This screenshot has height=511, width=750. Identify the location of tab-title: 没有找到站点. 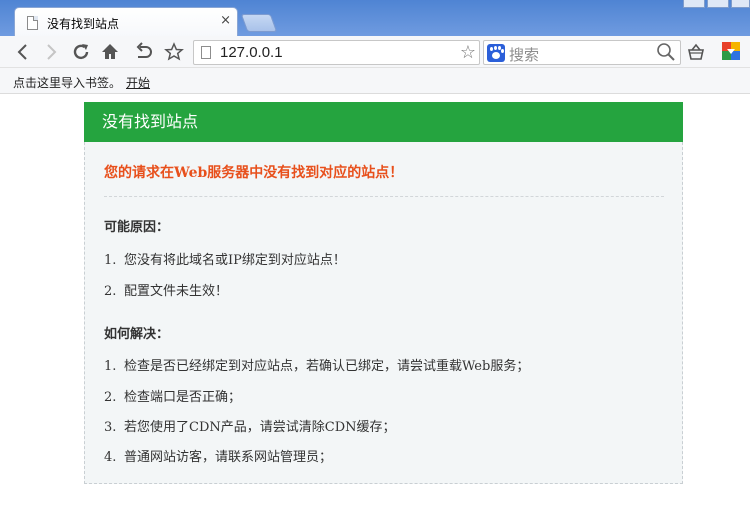
(83, 24).